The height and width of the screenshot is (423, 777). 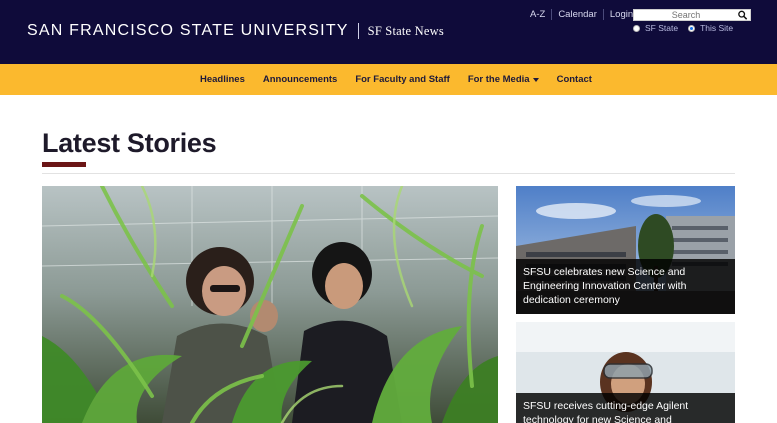 What do you see at coordinates (300, 79) in the screenshot?
I see `nav-announcements: Announcements` at bounding box center [300, 79].